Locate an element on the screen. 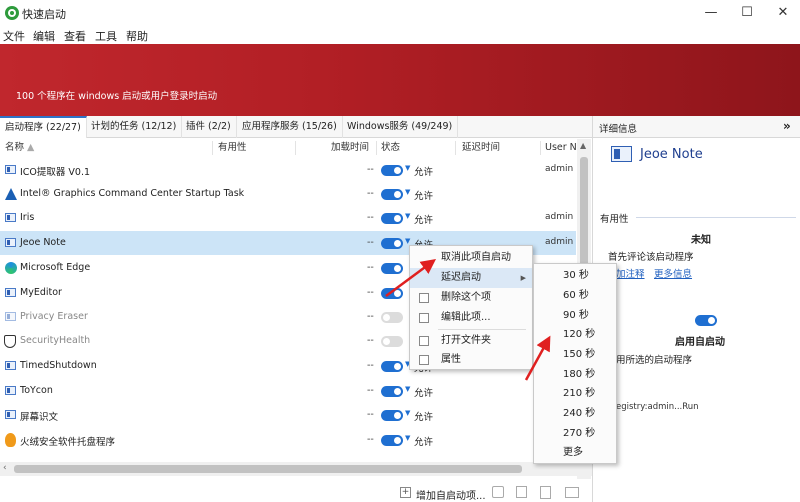 The image size is (800, 502). column-header-status: 状态 is located at coordinates (390, 148).